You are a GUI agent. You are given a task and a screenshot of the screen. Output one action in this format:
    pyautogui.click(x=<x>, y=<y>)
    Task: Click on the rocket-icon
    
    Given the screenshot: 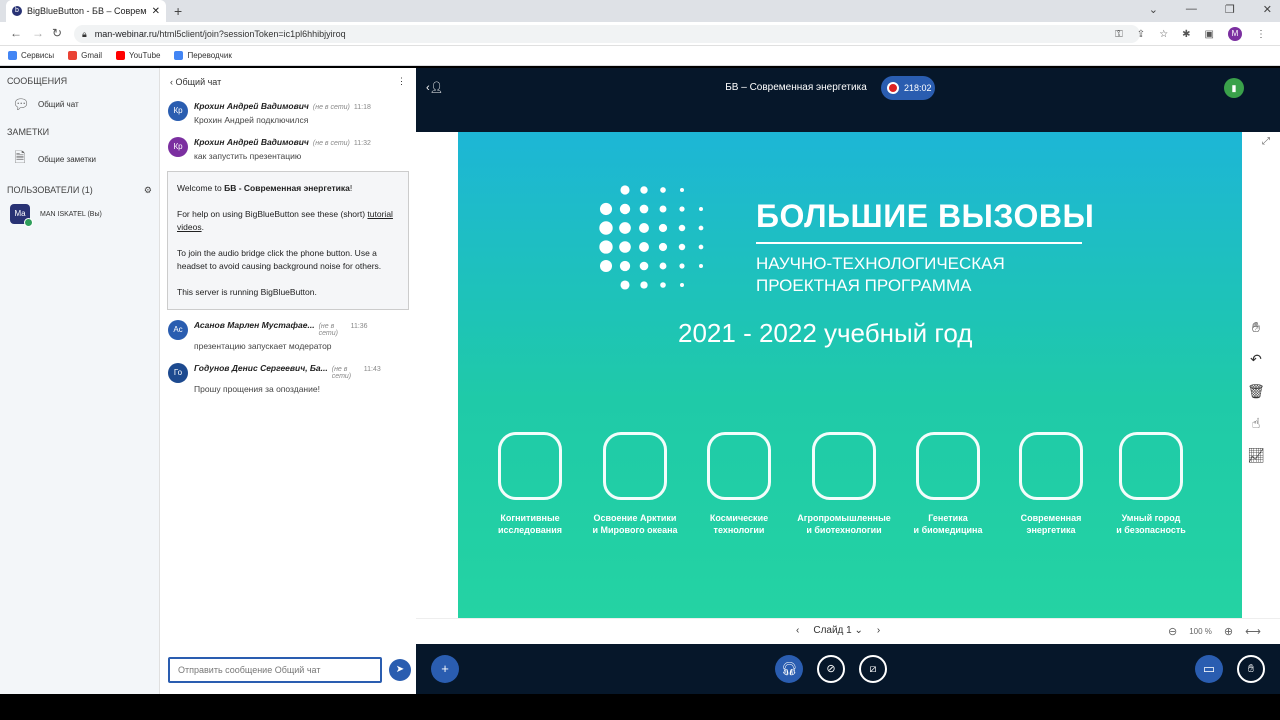 What is the action you would take?
    pyautogui.click(x=739, y=466)
    